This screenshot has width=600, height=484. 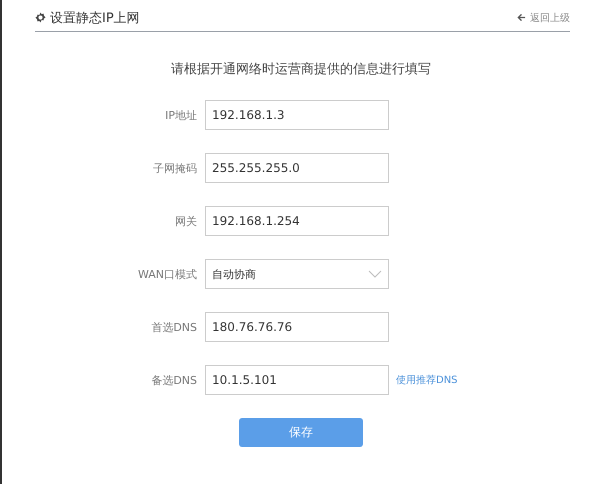 What do you see at coordinates (297, 168) in the screenshot?
I see `input-field: 255.255.255.0` at bounding box center [297, 168].